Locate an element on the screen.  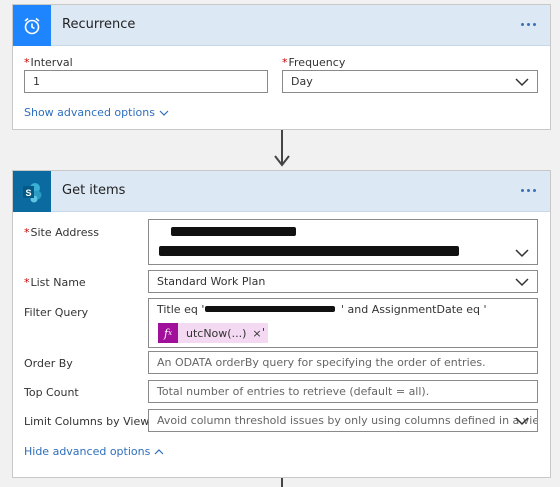
alarm-clock-icon is located at coordinates (32, 25).